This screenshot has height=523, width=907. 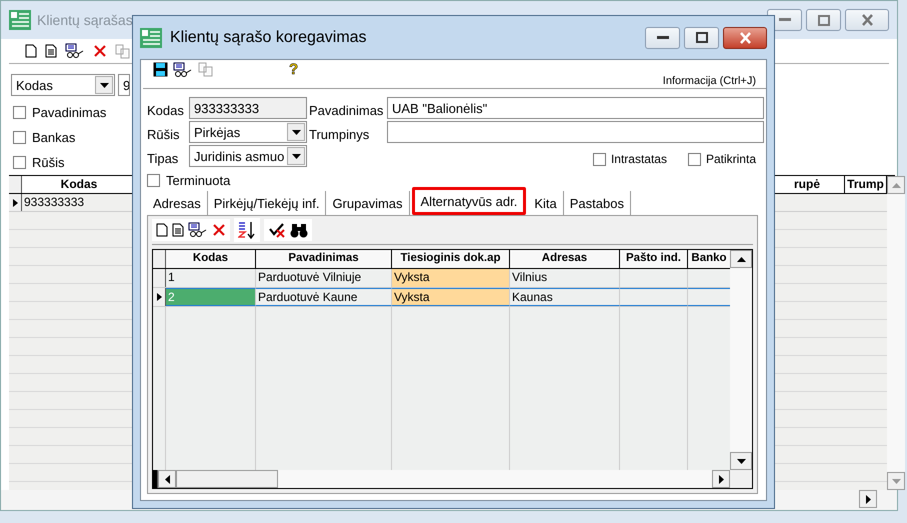 I want to click on maximize-icon, so click(x=702, y=37).